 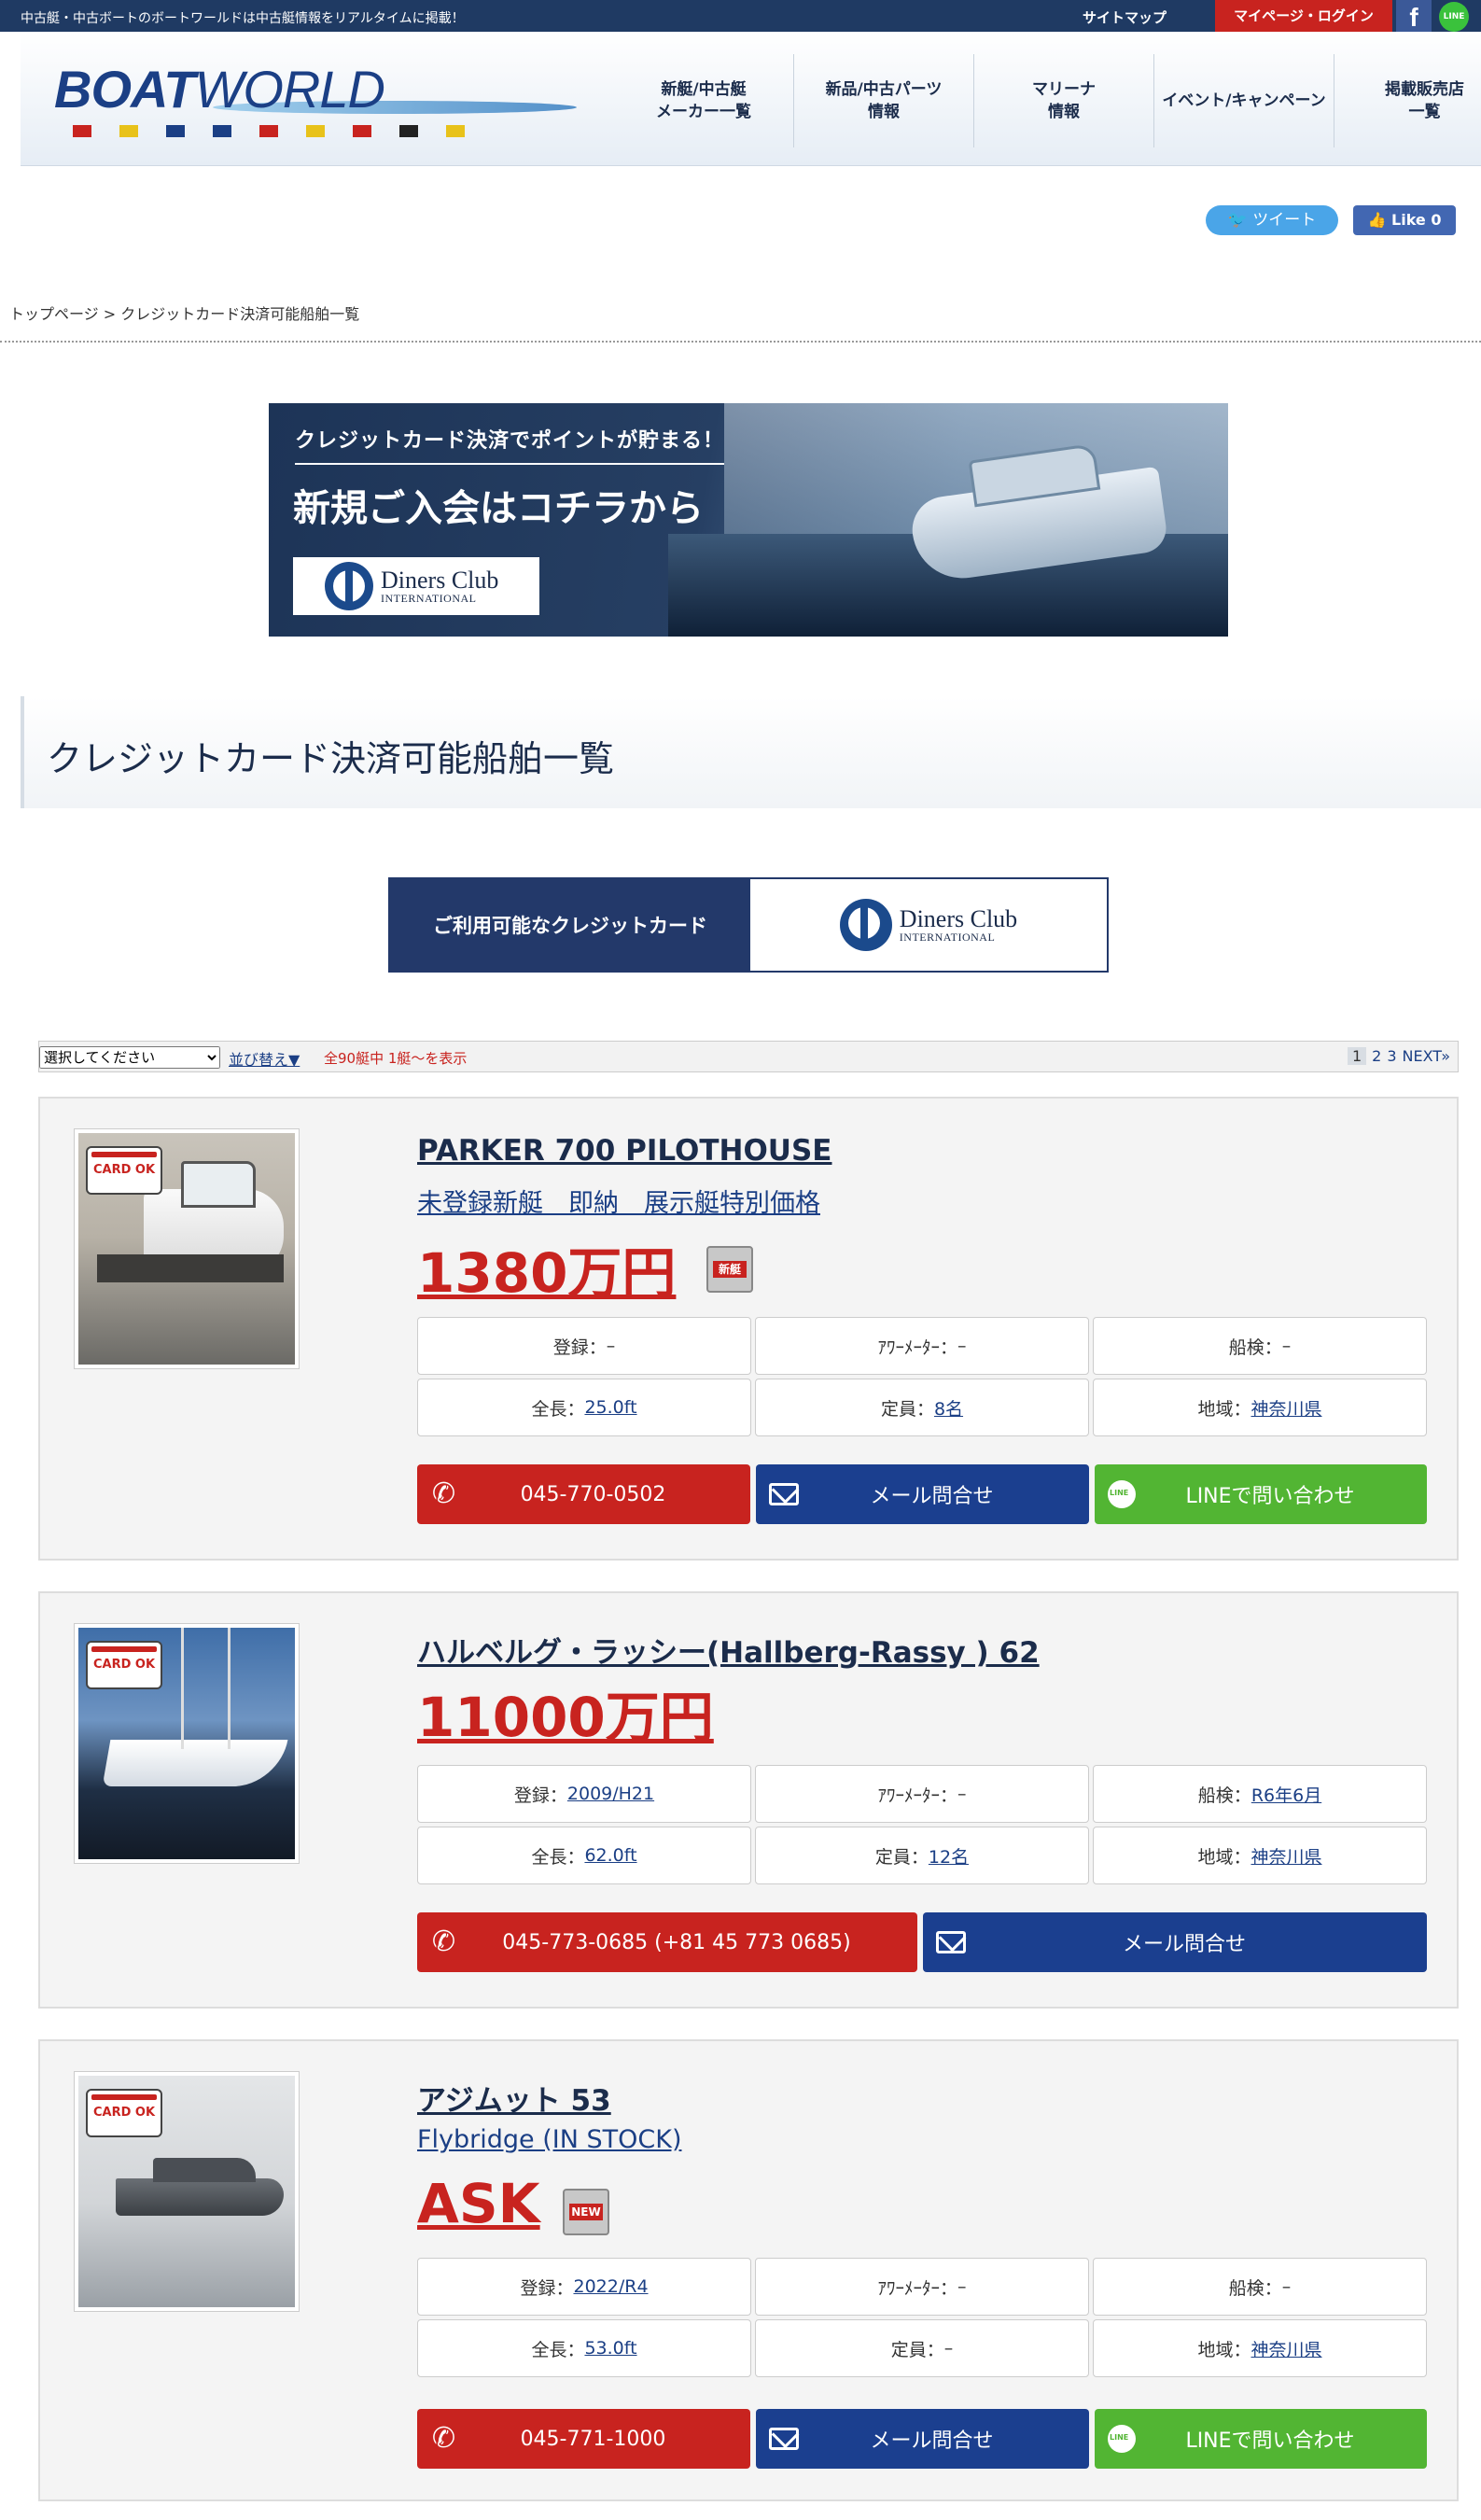 I want to click on spec-registration: 登録： 2022/R4, so click(x=584, y=2287).